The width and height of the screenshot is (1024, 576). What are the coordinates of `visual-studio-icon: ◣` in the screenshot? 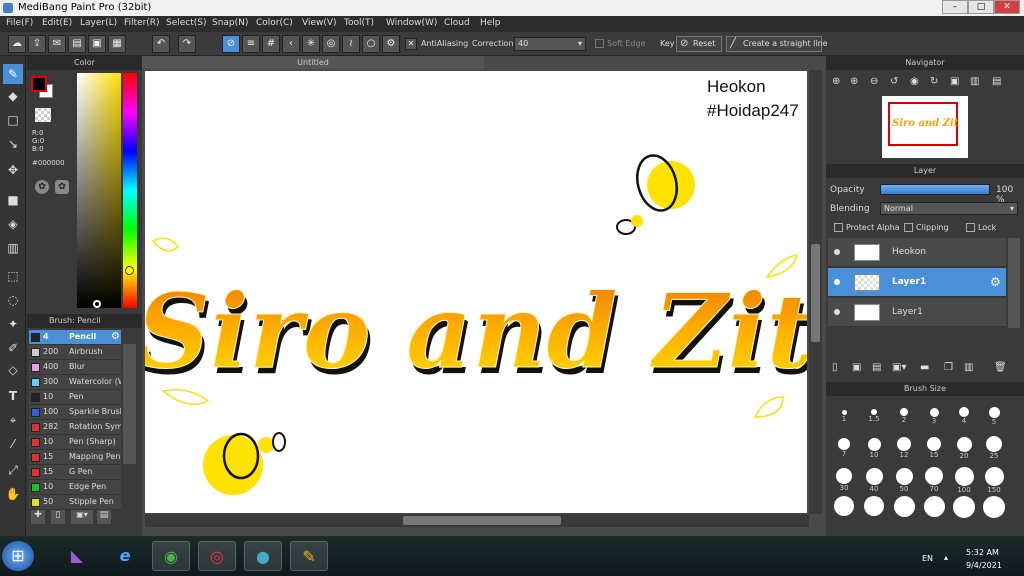 It's located at (77, 556).